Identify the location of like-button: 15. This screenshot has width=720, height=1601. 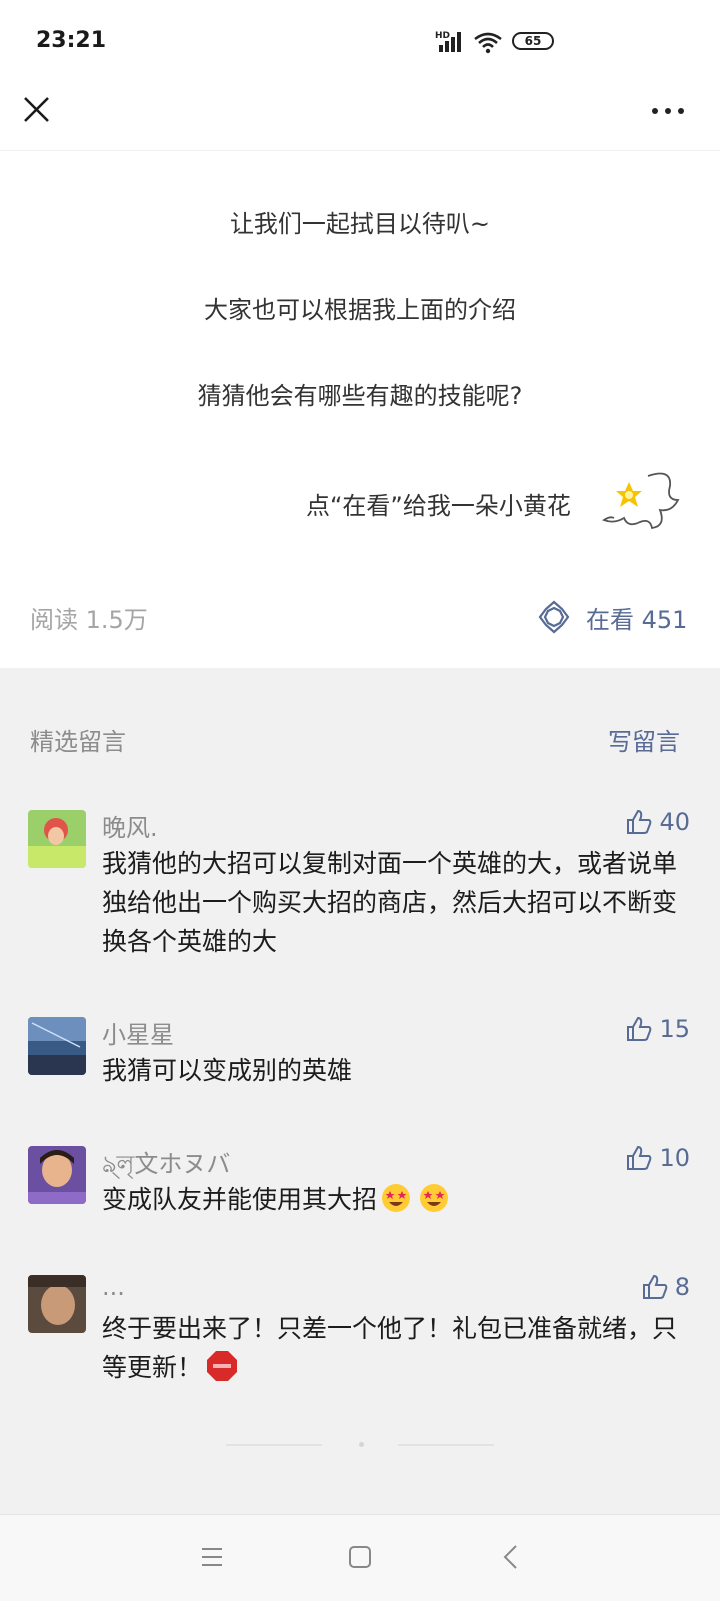
(657, 1031).